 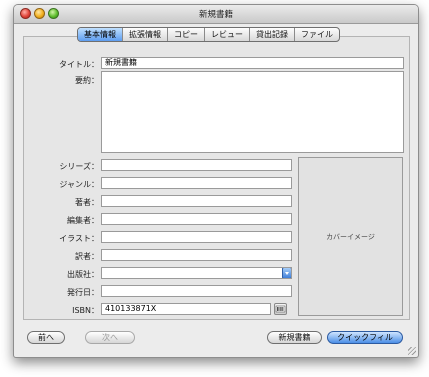 I want to click on new-book-button: 新規書籍, so click(x=294, y=337).